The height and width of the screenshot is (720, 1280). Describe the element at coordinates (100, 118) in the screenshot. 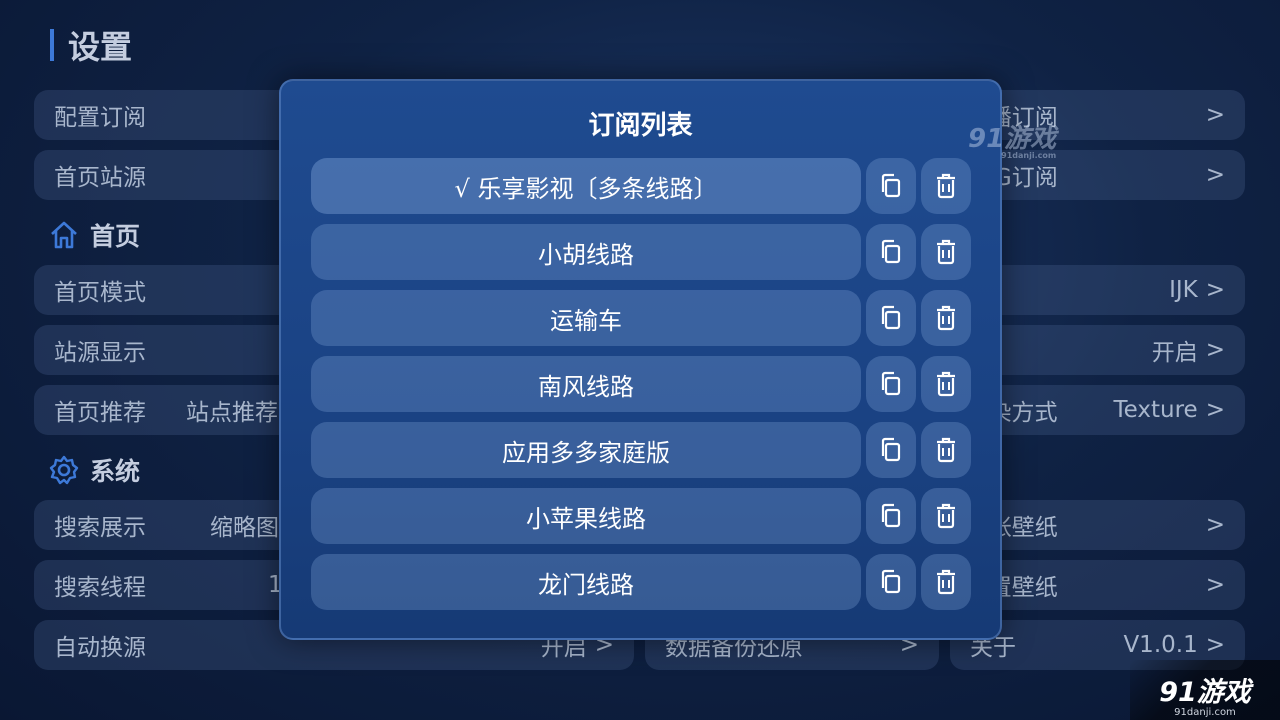

I see `config-subscription-label: 配置订阅` at that location.